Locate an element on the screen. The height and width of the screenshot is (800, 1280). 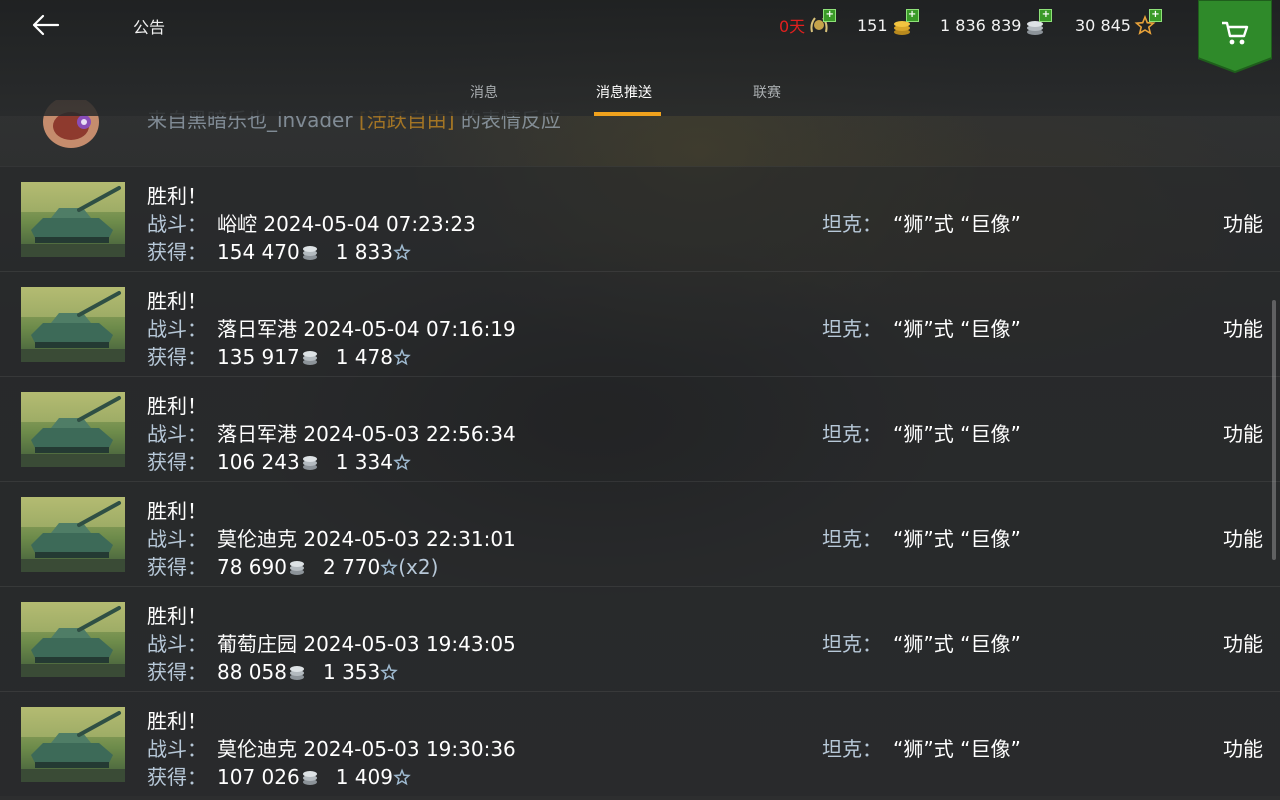
page-title: 公告 is located at coordinates (149, 27).